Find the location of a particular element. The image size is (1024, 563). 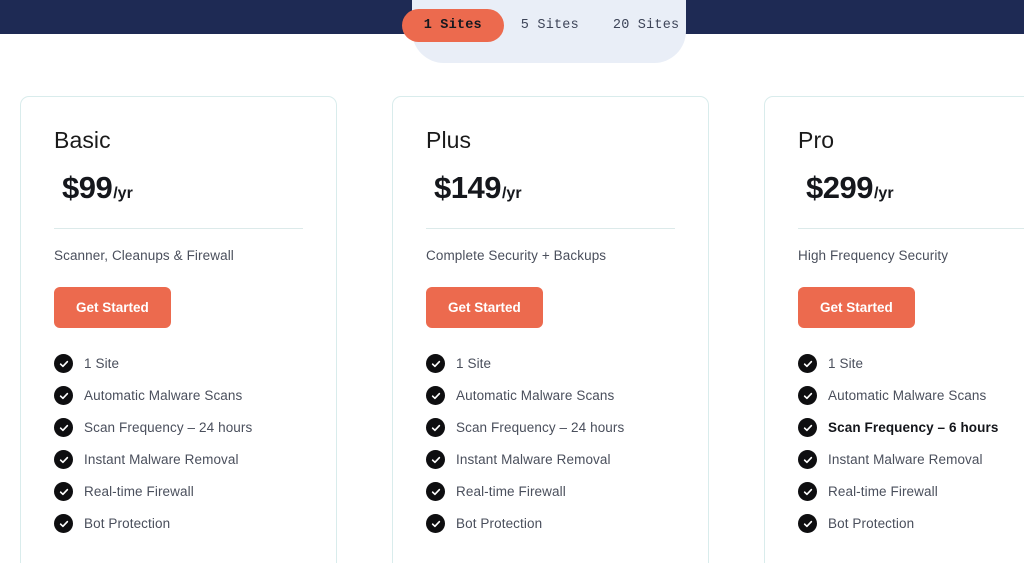

price-amount: $299 is located at coordinates (839, 187).